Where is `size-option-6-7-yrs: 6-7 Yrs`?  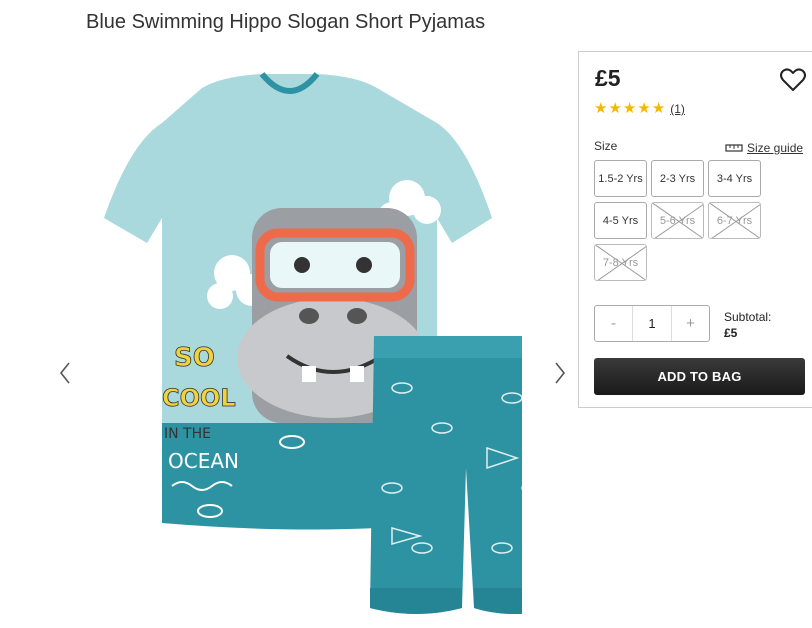 size-option-6-7-yrs: 6-7 Yrs is located at coordinates (734, 220).